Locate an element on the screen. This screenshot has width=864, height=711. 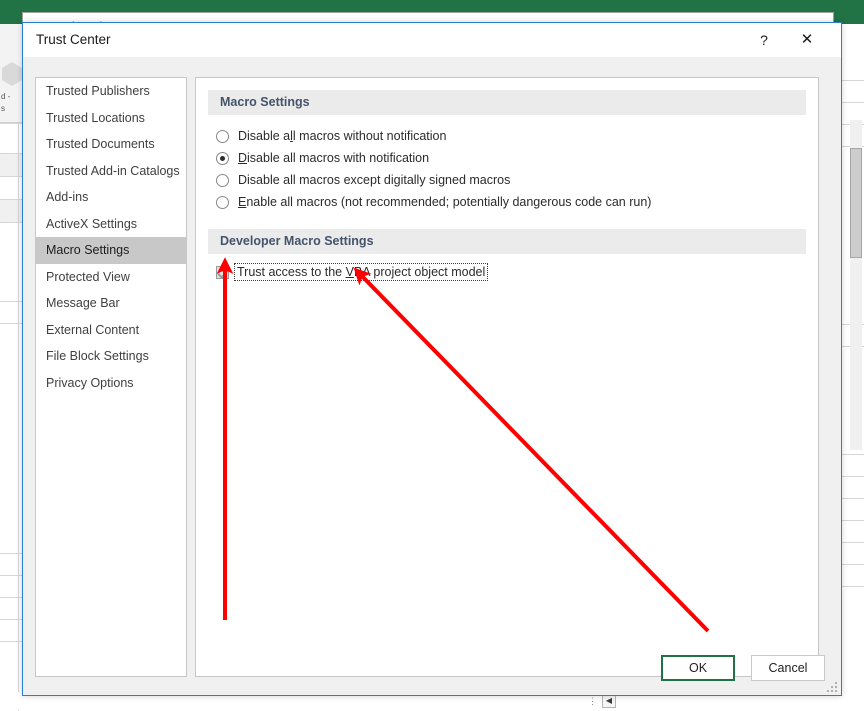
help-icon: ? is located at coordinates (764, 40).